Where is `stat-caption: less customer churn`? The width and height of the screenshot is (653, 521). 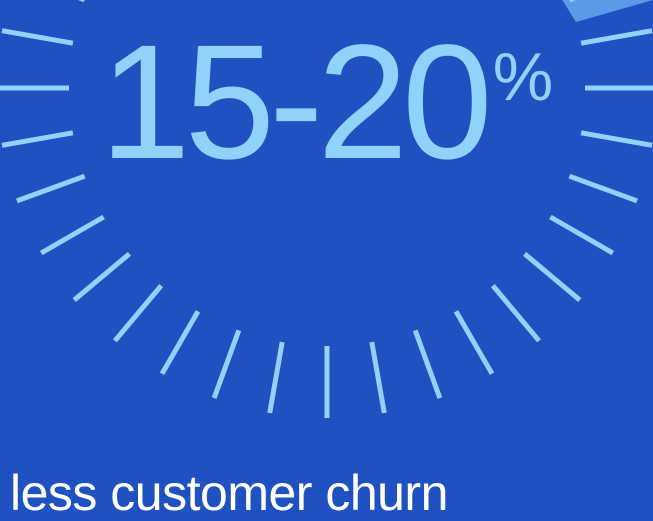 stat-caption: less customer churn is located at coordinates (229, 493).